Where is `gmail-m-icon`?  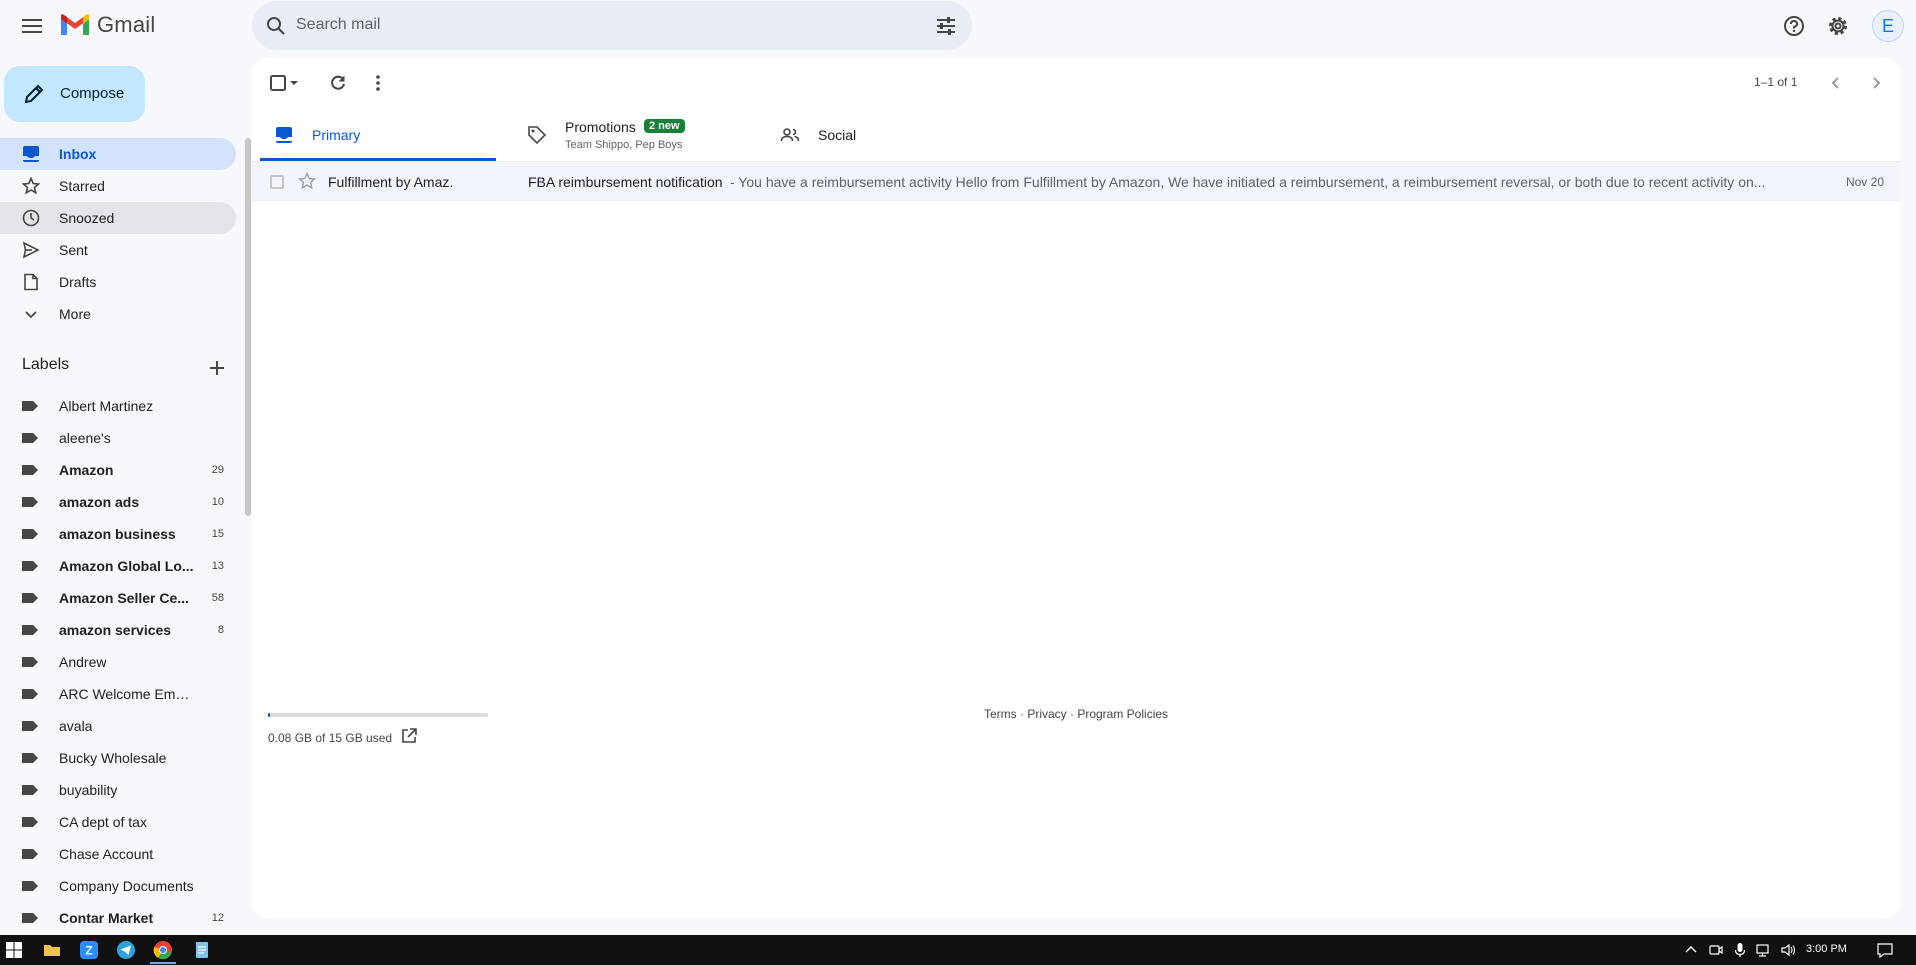
gmail-m-icon is located at coordinates (75, 24).